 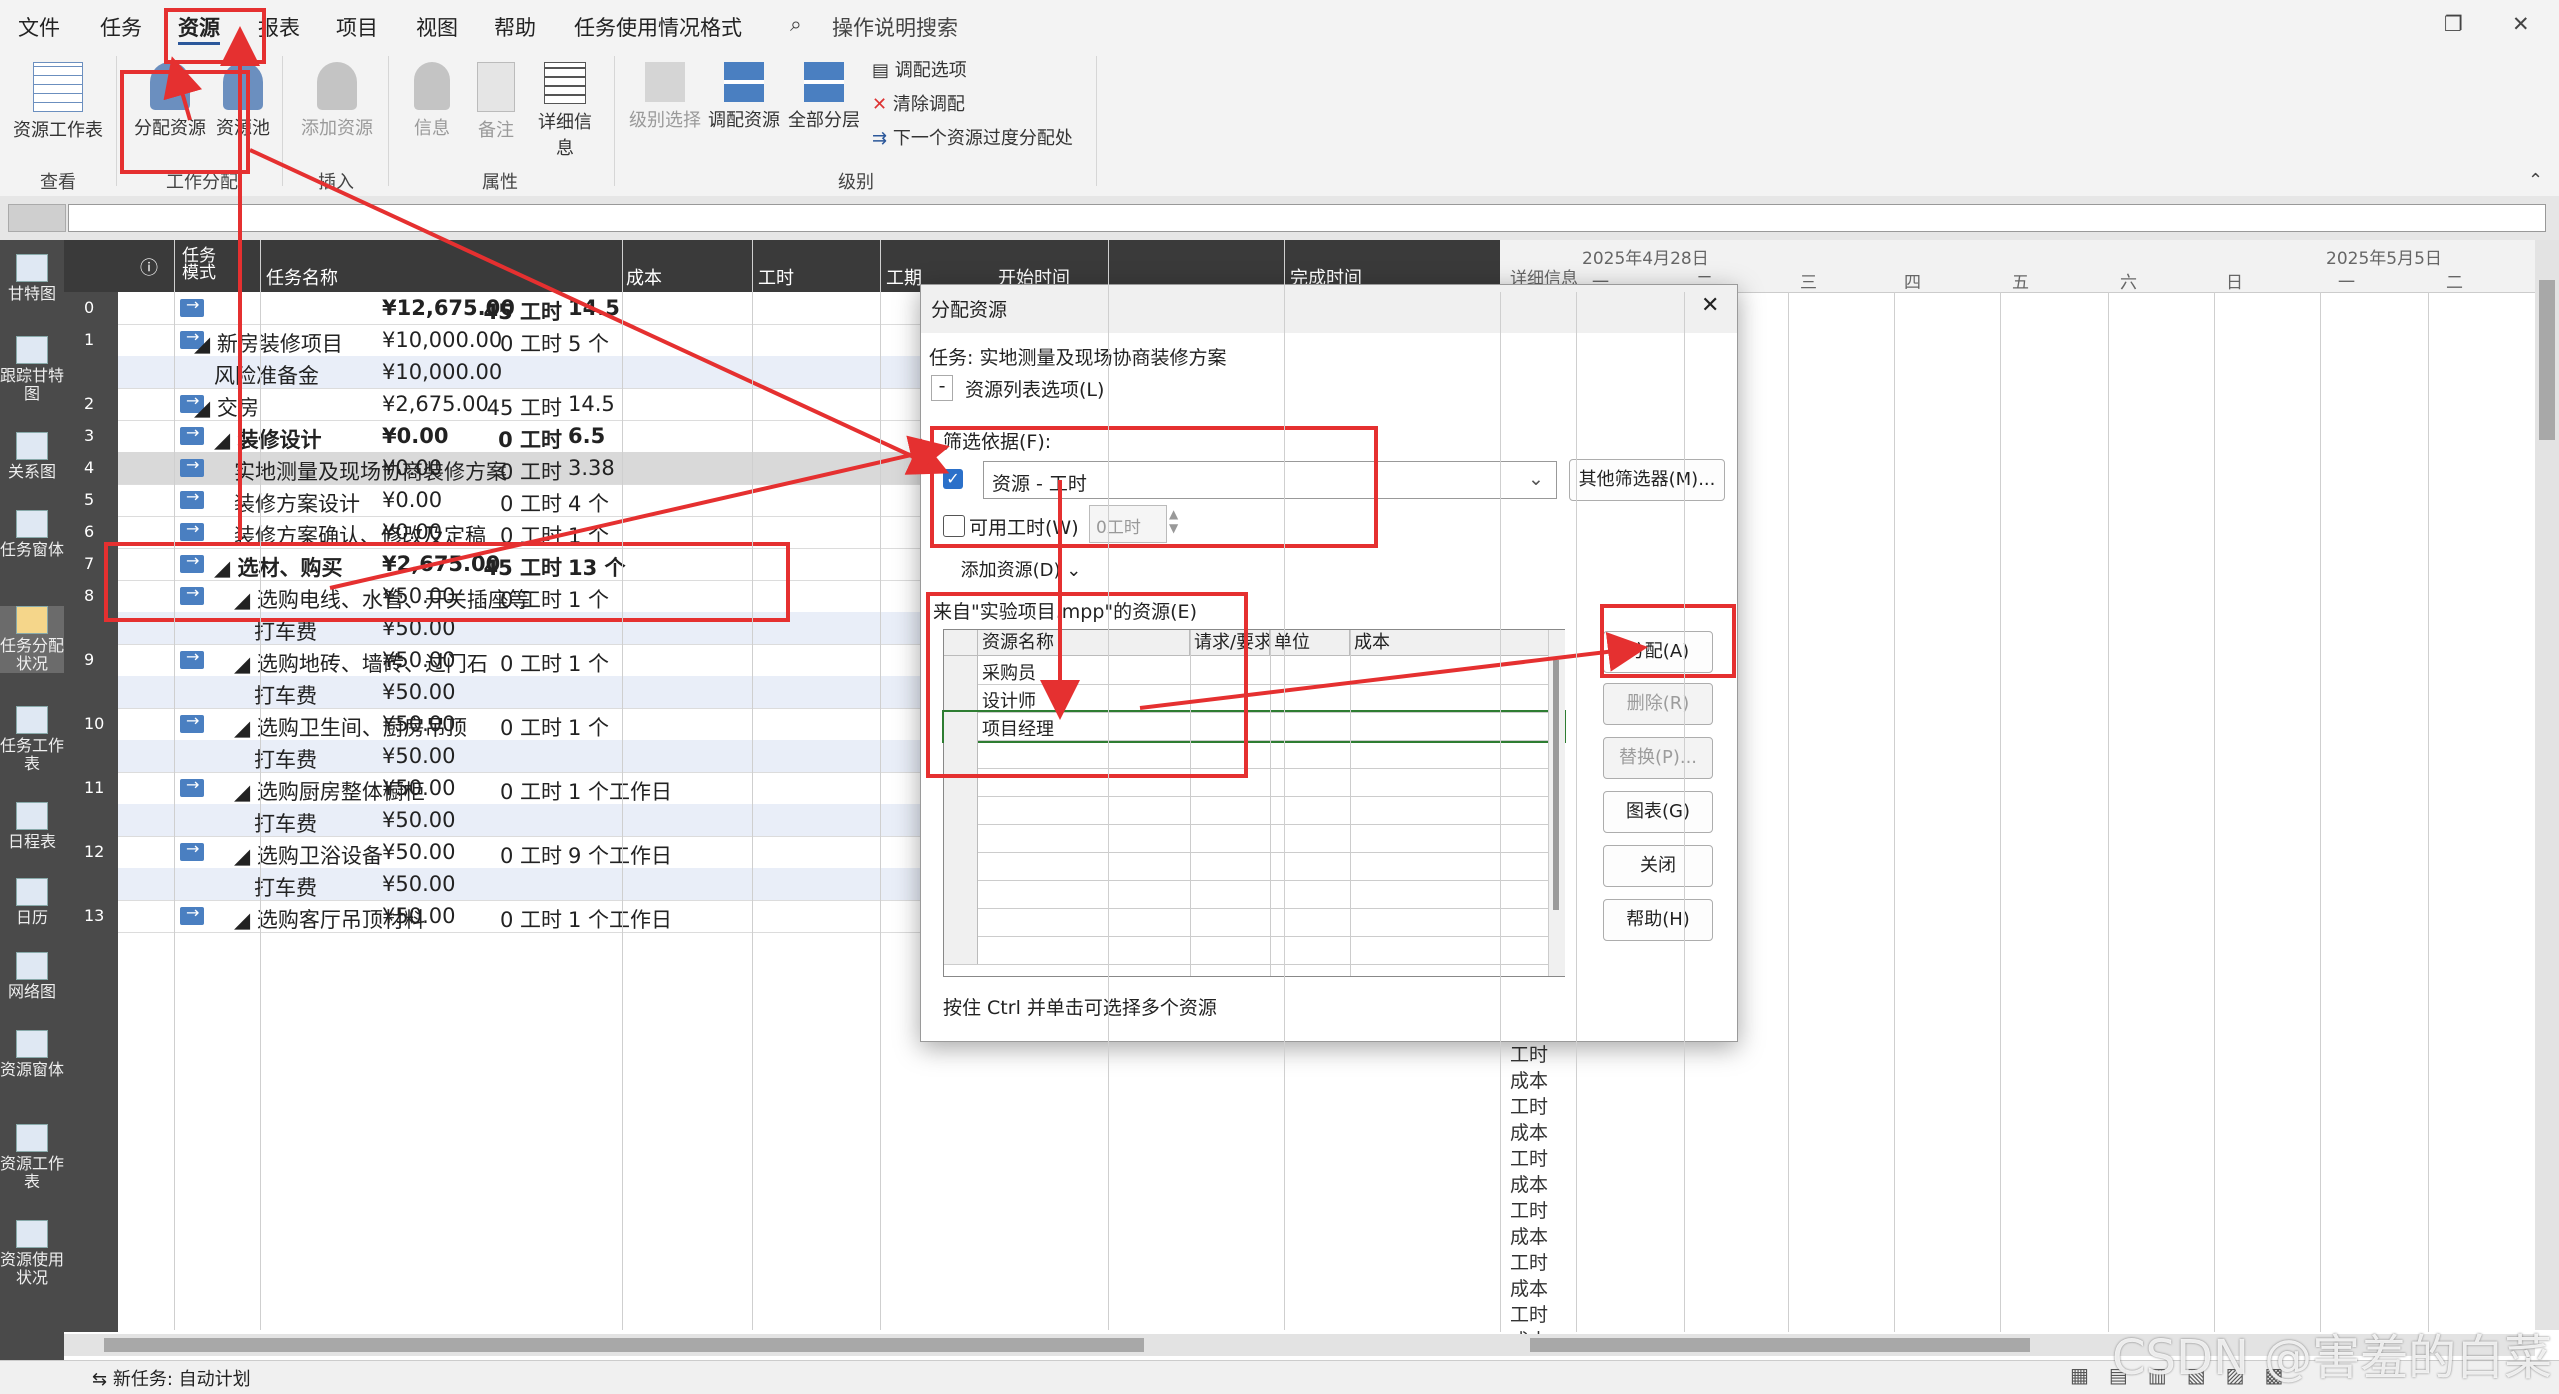 What do you see at coordinates (599, 311) in the screenshot?
I see `arrow-to-filter` at bounding box center [599, 311].